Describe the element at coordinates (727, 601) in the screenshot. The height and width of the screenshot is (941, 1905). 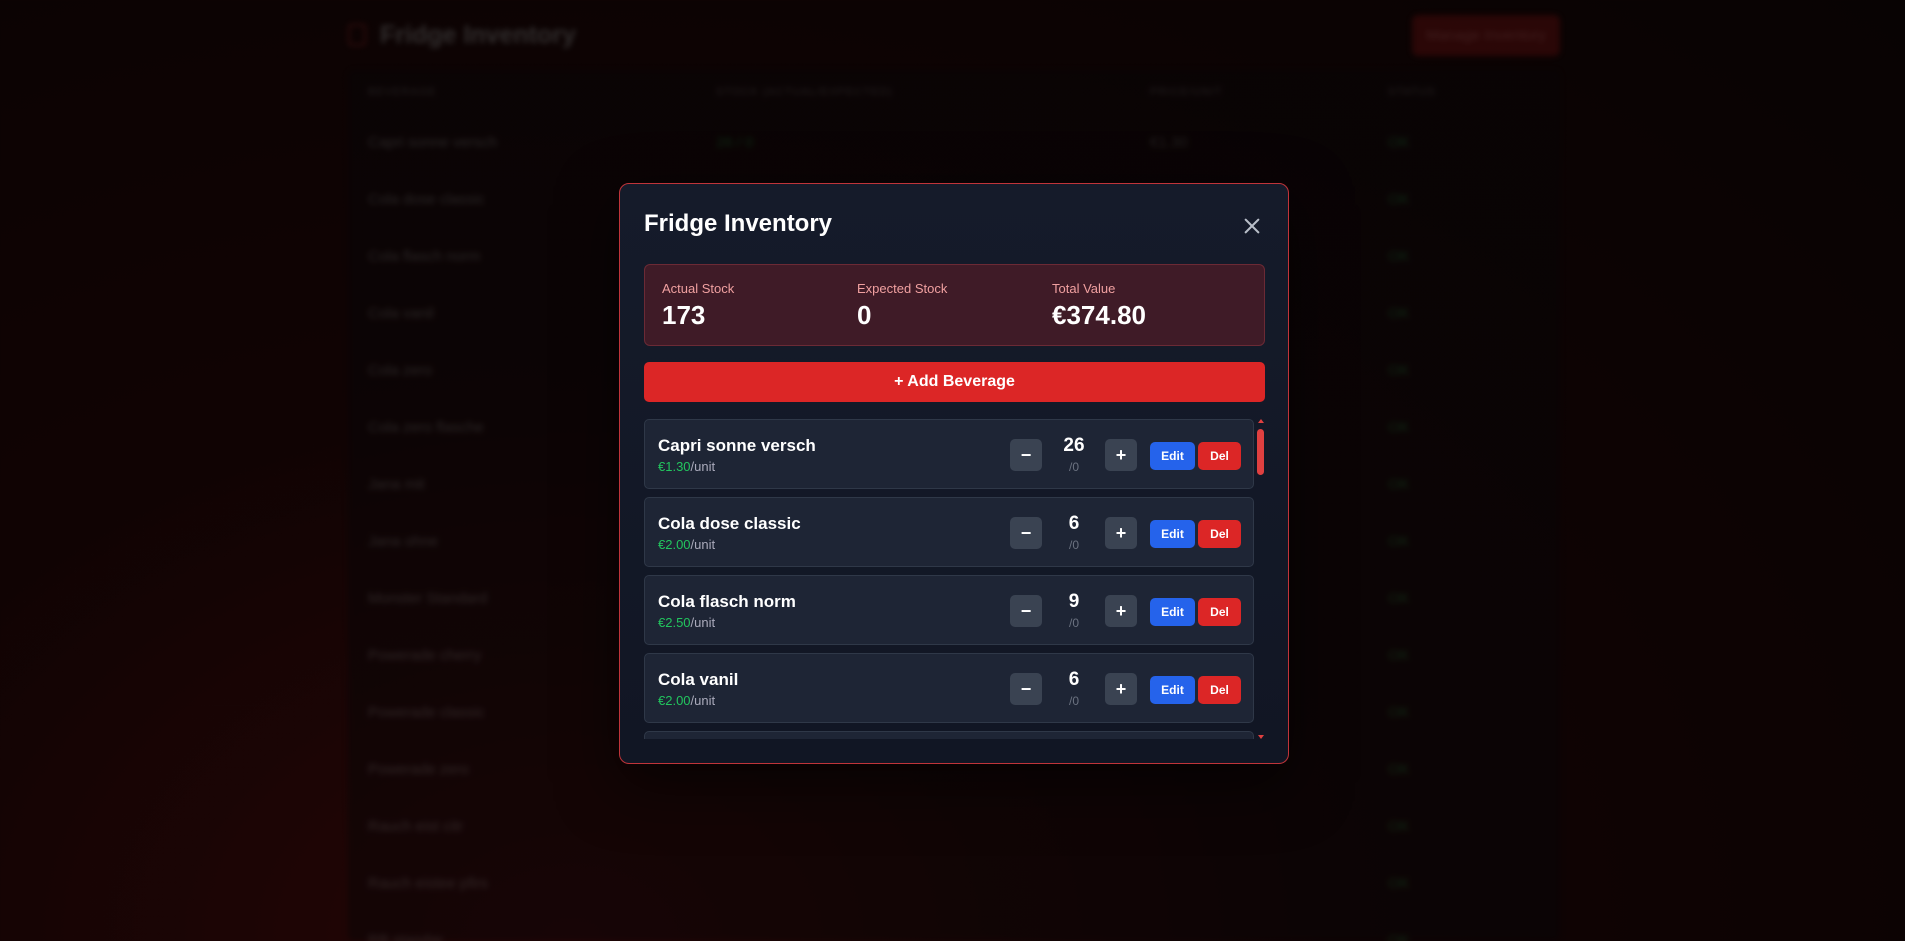
I see `item-name: Cola flasch norm` at that location.